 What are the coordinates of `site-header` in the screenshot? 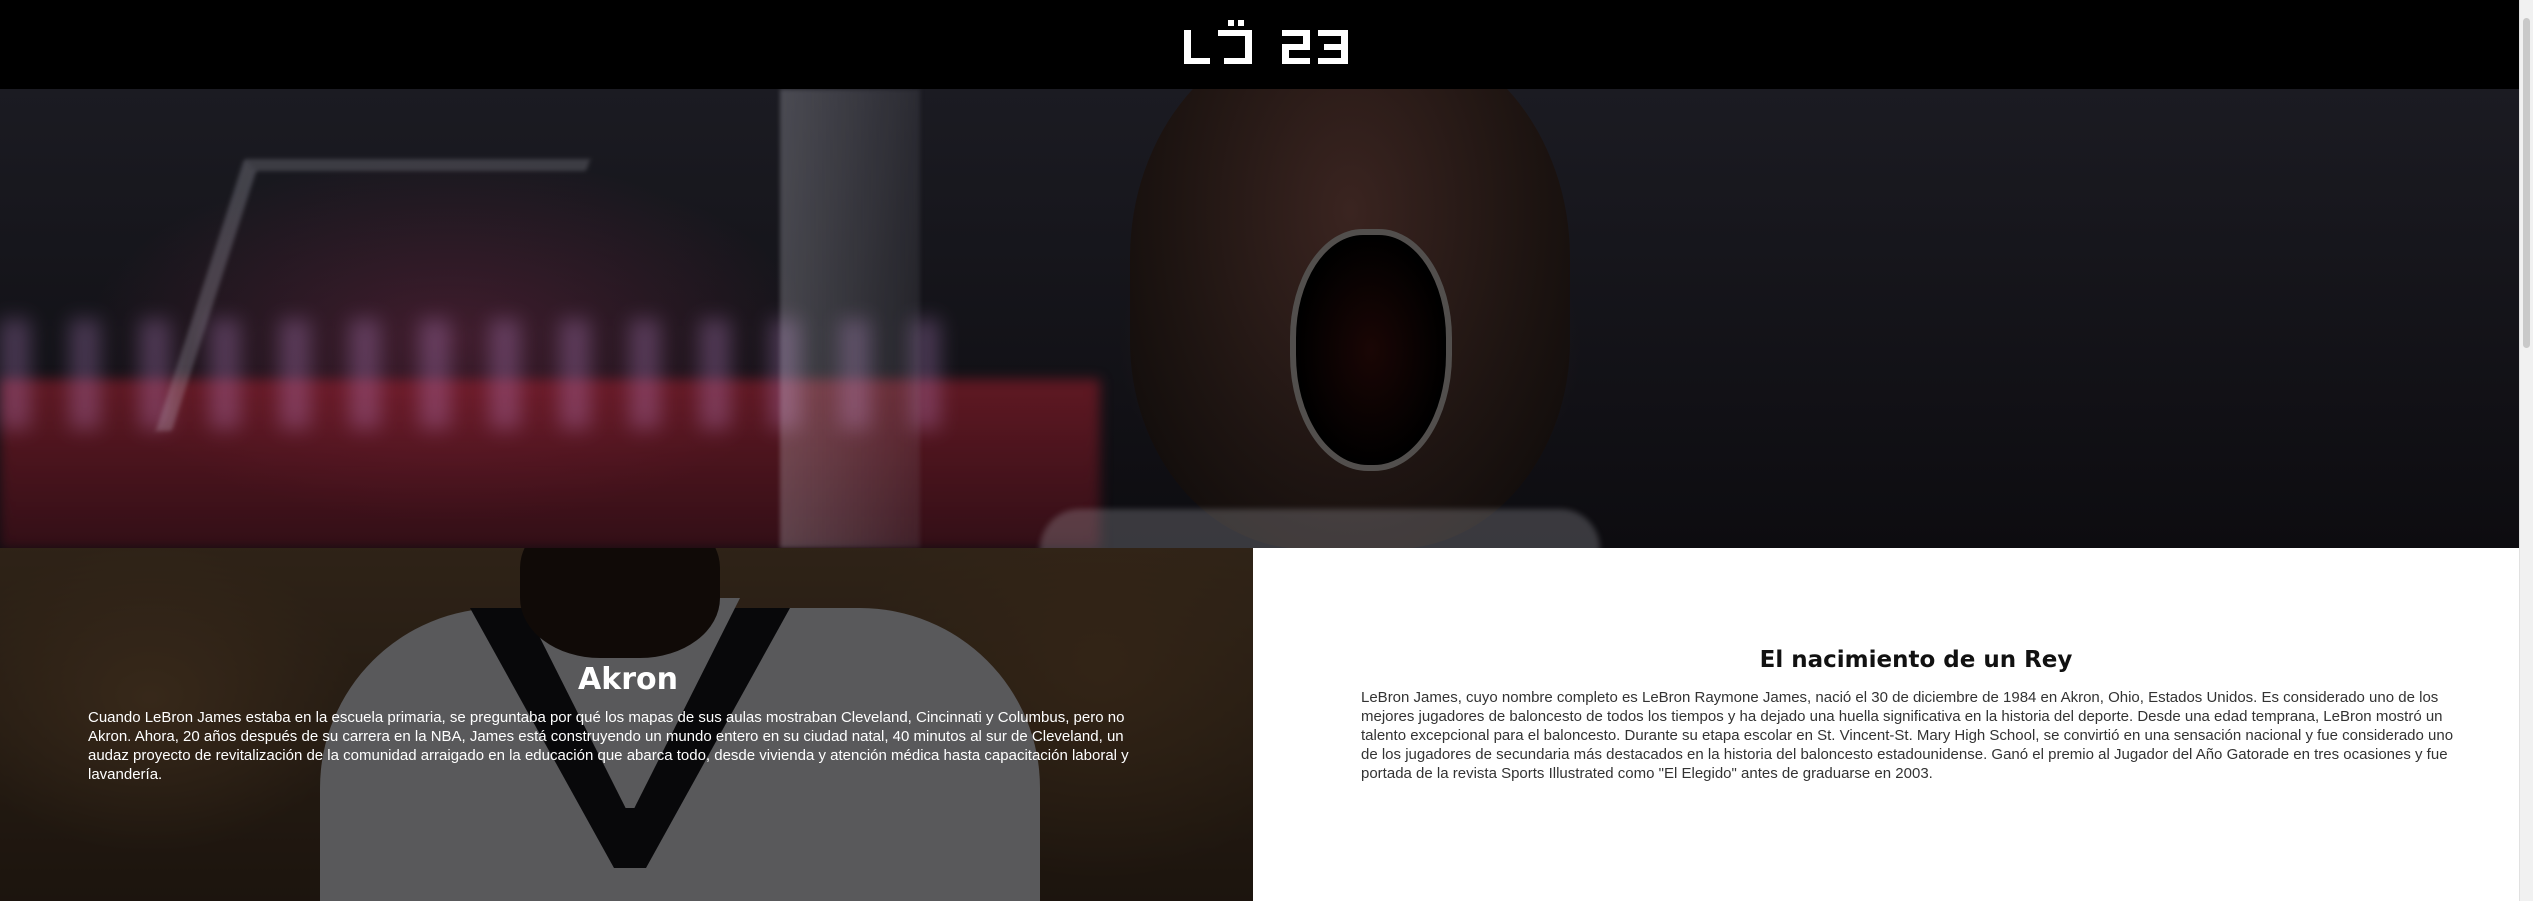 It's located at (1266, 44).